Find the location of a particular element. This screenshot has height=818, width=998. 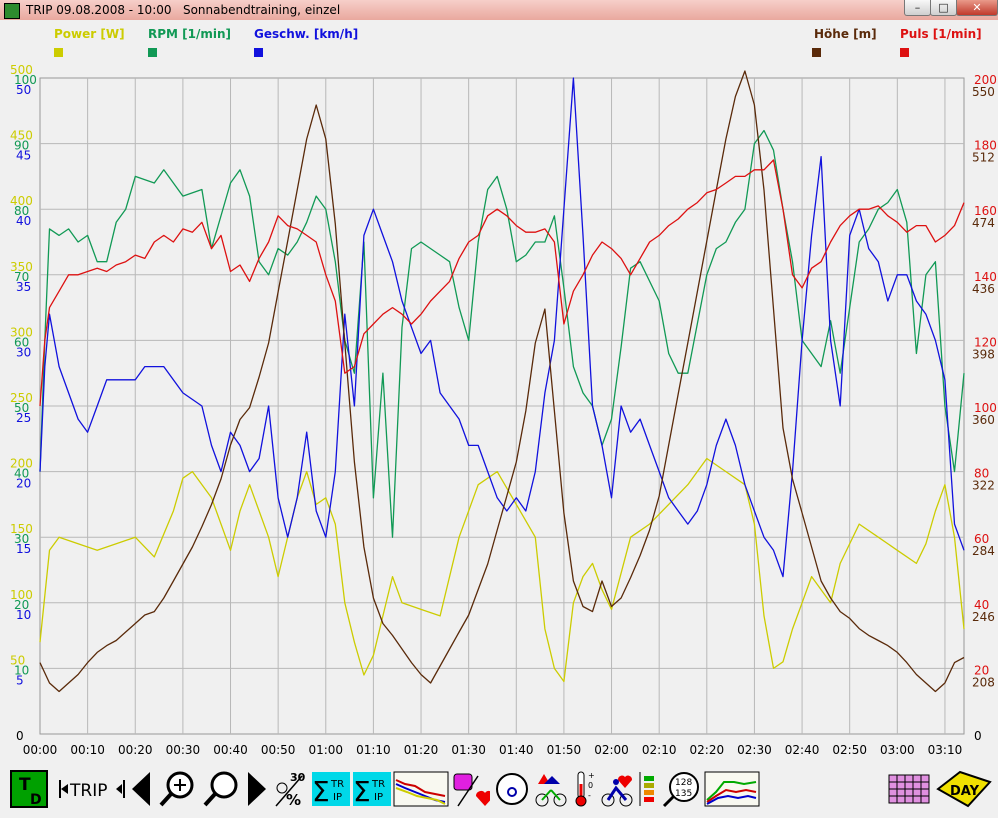

x-tick-label: 00:40 is located at coordinates (230, 750).